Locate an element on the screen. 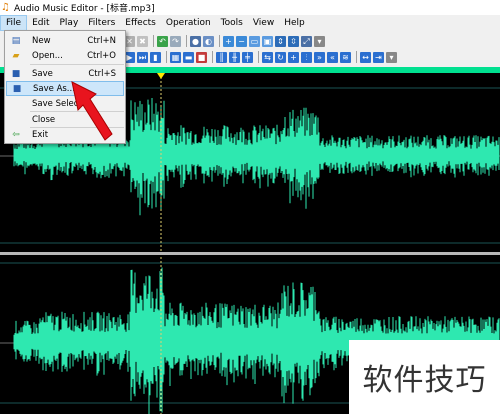  menu-play: Play is located at coordinates (69, 23).